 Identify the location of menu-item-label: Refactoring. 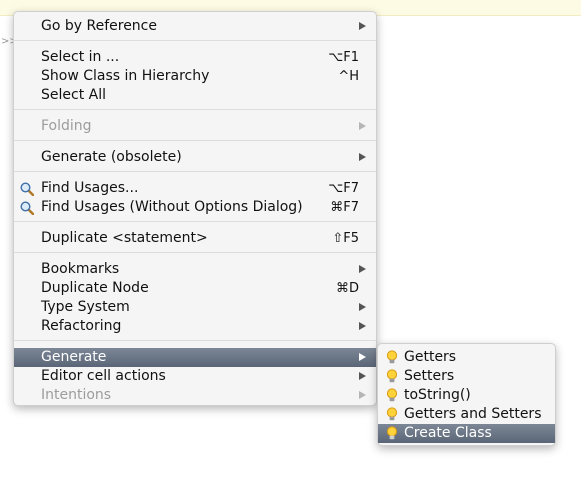
(81, 326).